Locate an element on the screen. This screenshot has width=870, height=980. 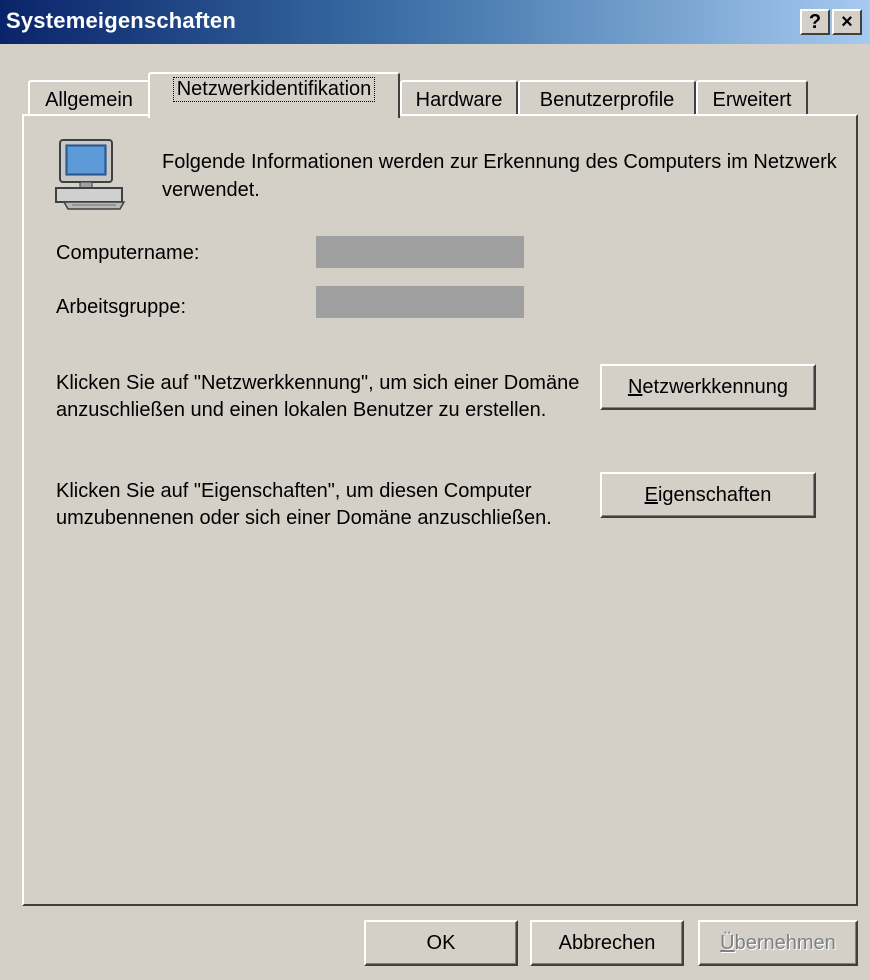
tab-erweitert: Erweitert is located at coordinates (752, 99).